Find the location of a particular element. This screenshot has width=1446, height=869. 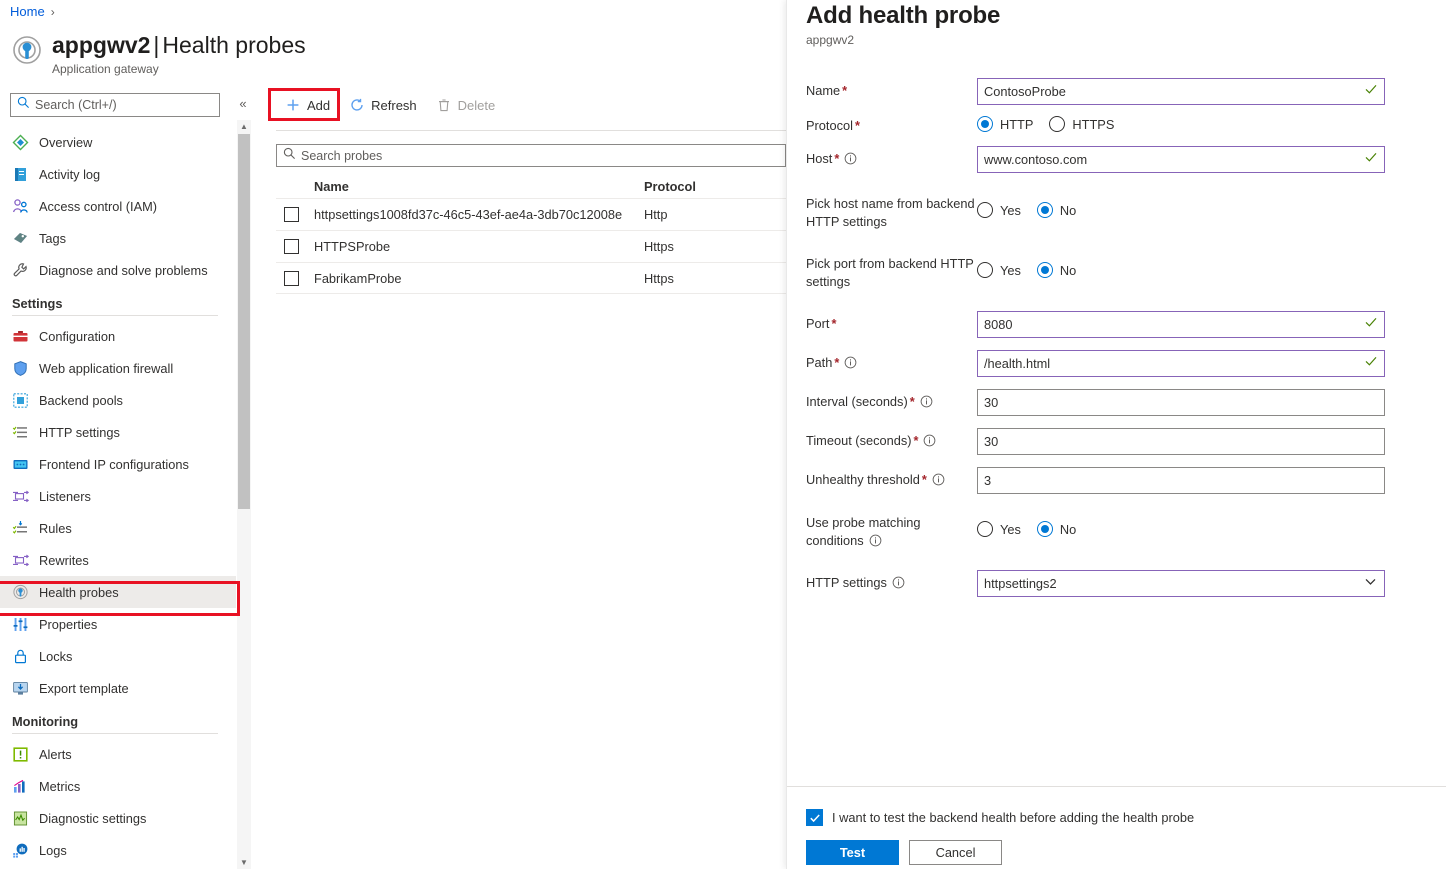

sidebar-item-diagnose: Diagnose and solve problems is located at coordinates (118, 270).